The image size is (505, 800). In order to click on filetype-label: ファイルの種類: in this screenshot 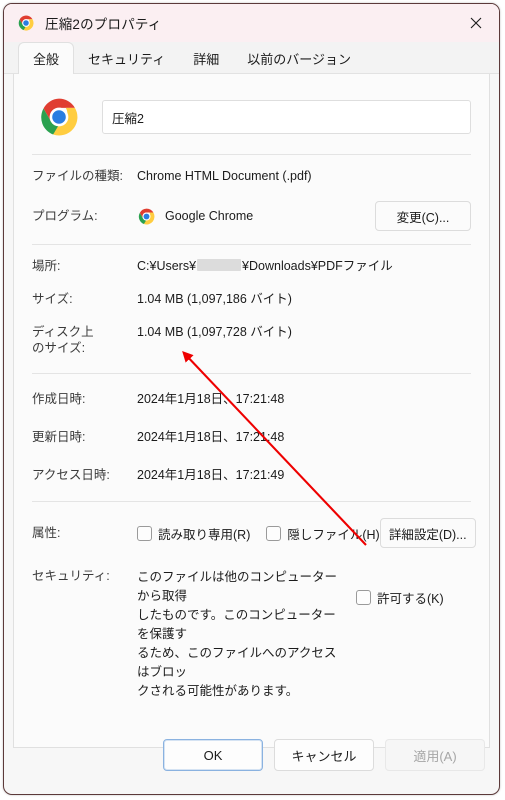, I will do `click(77, 176)`.